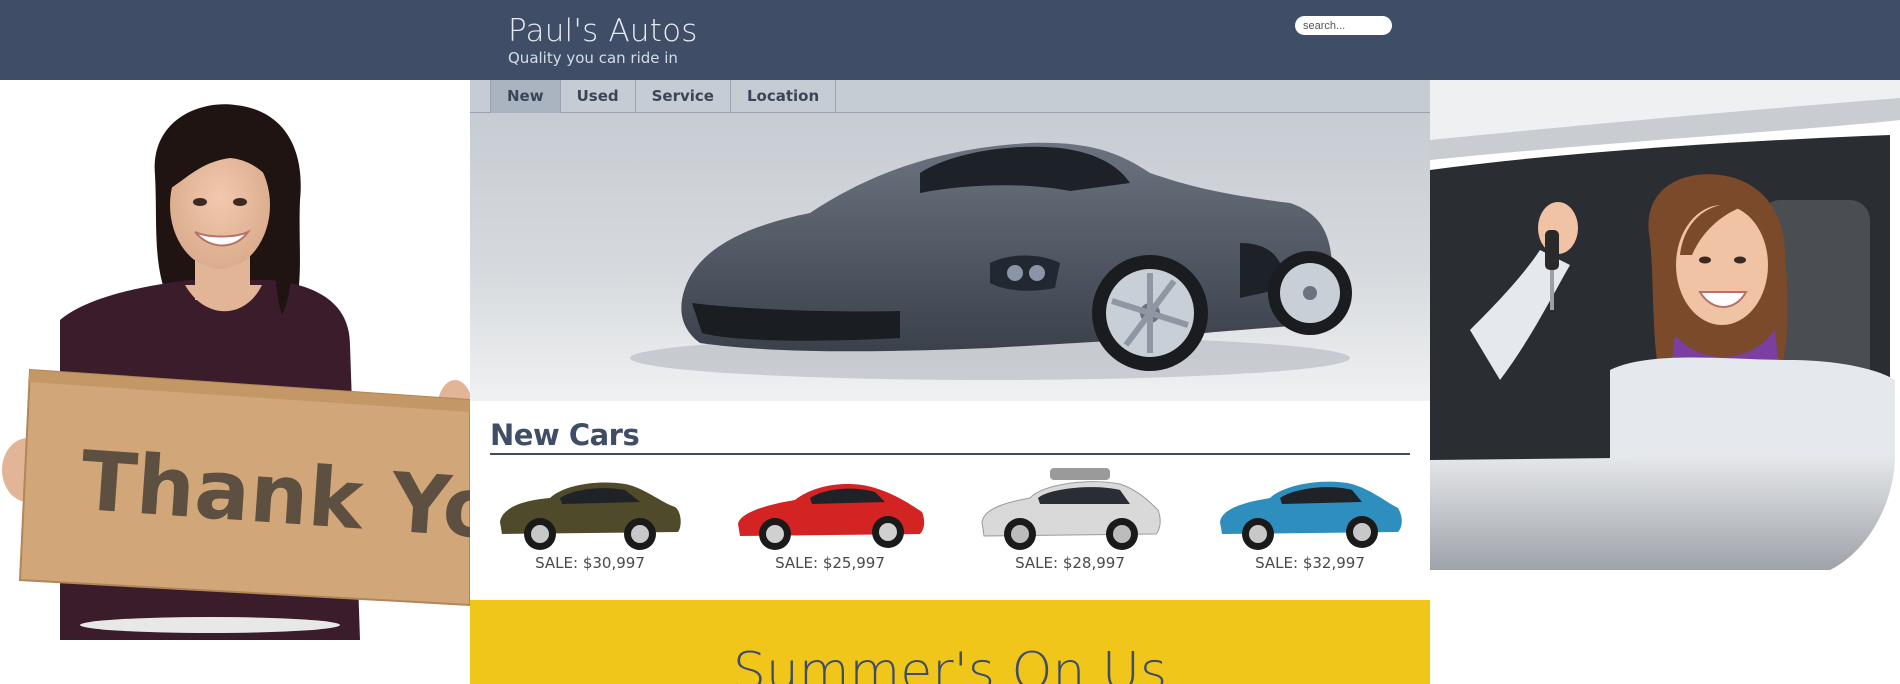 The height and width of the screenshot is (684, 1900). Describe the element at coordinates (593, 58) in the screenshot. I see `site-tagline: Quality you can ride in` at that location.